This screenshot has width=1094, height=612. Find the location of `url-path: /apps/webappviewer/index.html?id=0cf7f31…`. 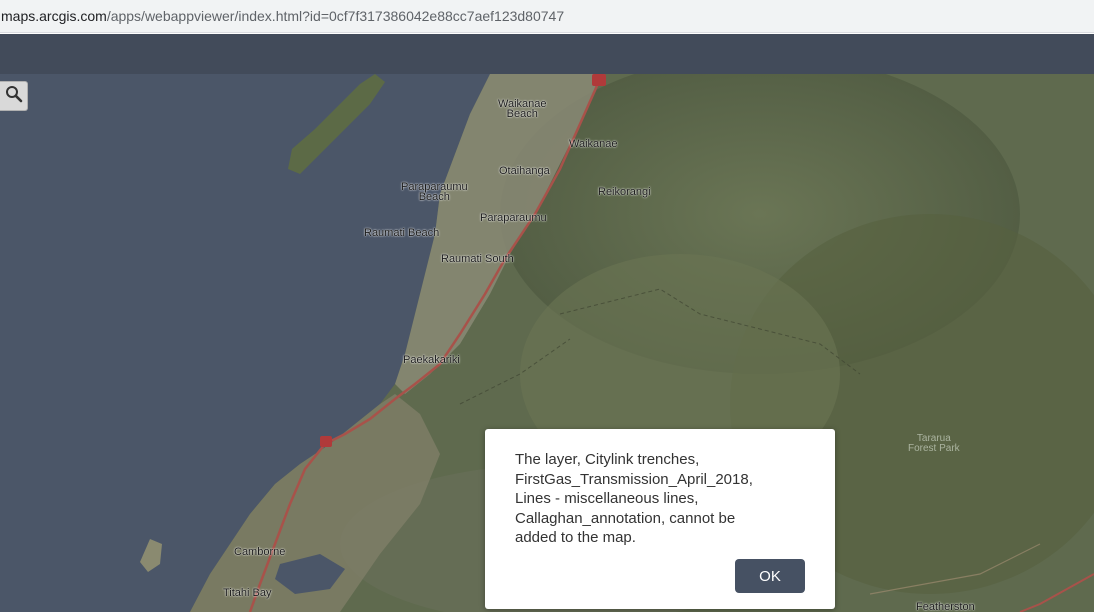

url-path: /apps/webappviewer/index.html?id=0cf7f31… is located at coordinates (335, 16).